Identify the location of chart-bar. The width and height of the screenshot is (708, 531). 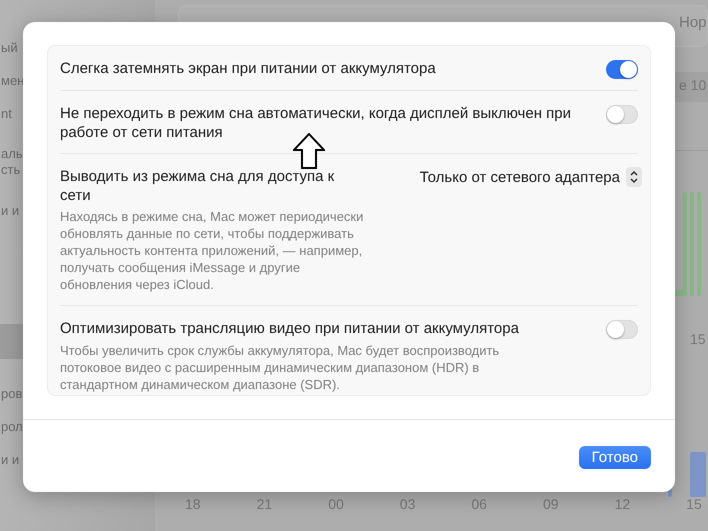
(698, 474).